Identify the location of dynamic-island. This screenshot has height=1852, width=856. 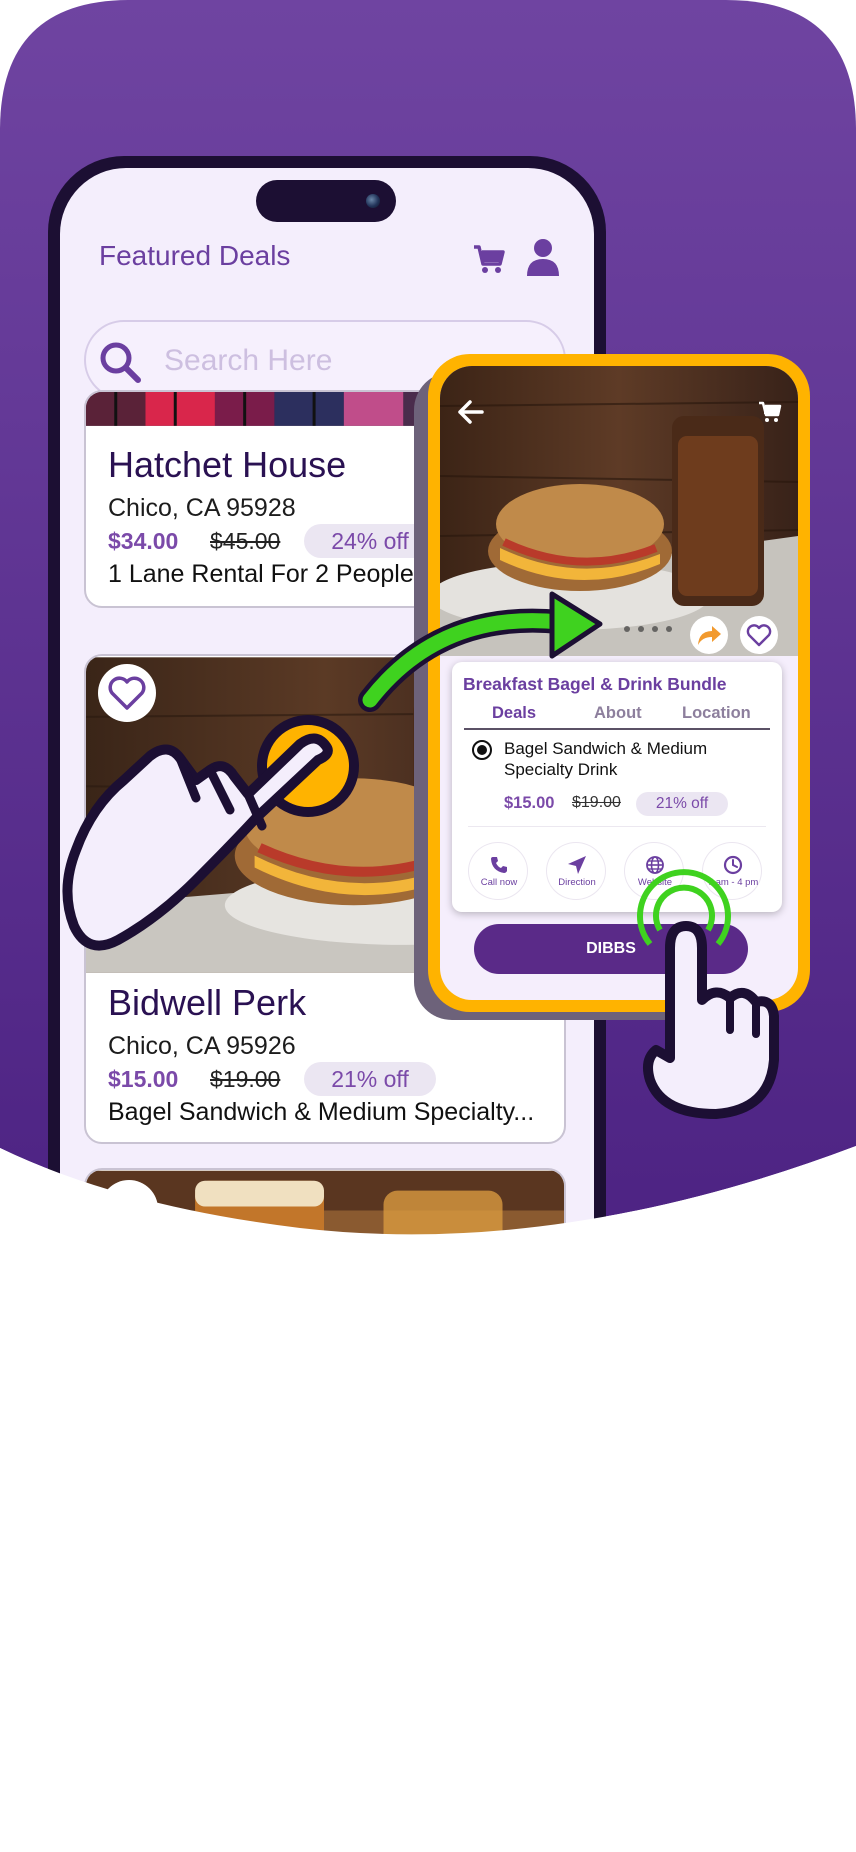
(326, 201).